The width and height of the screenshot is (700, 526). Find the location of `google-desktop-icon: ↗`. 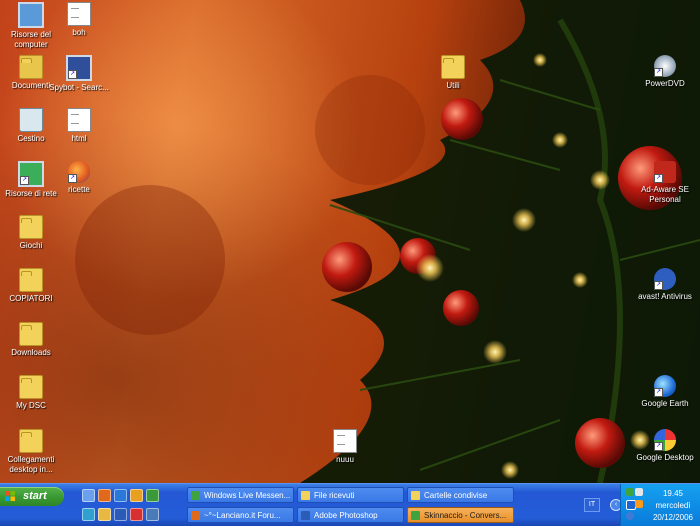

google-desktop-icon: ↗ is located at coordinates (665, 440).